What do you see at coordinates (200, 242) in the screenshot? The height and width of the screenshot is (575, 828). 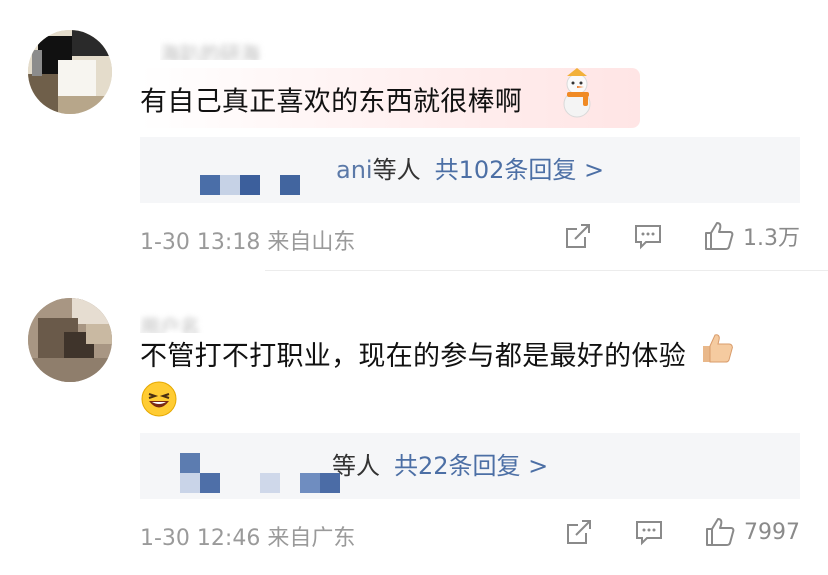 I see `comment-time: 1-30 13:18` at bounding box center [200, 242].